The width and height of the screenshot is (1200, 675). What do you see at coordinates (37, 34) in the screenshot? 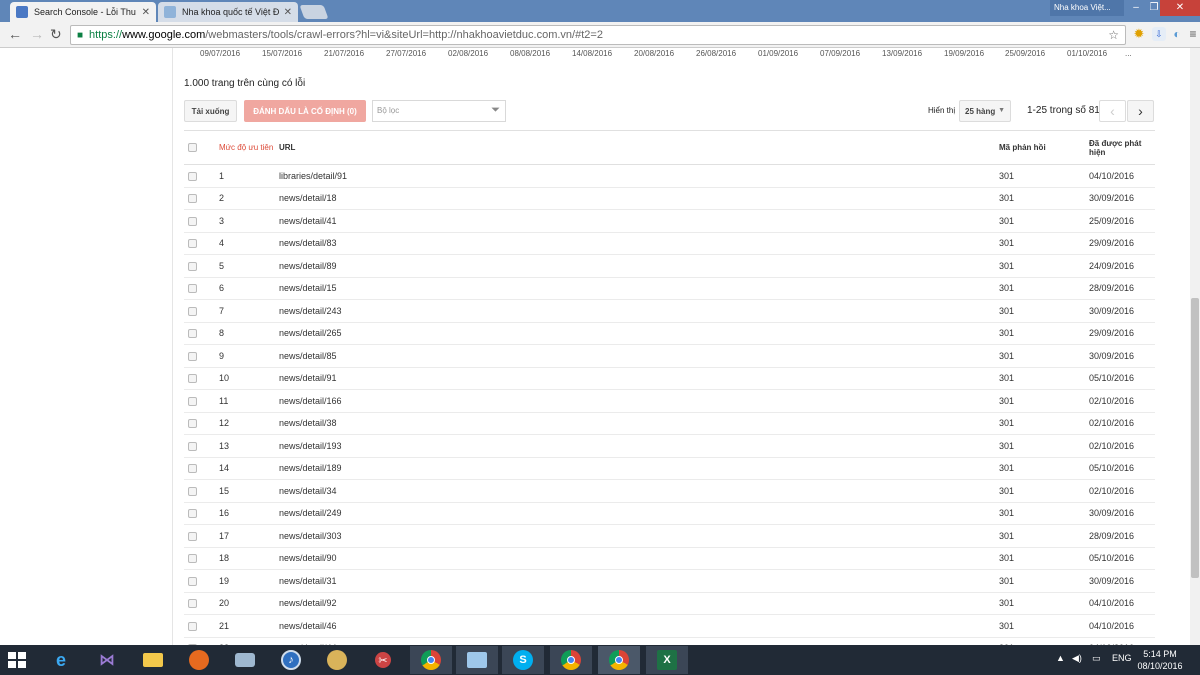
I see `forward-icon: →` at bounding box center [37, 34].